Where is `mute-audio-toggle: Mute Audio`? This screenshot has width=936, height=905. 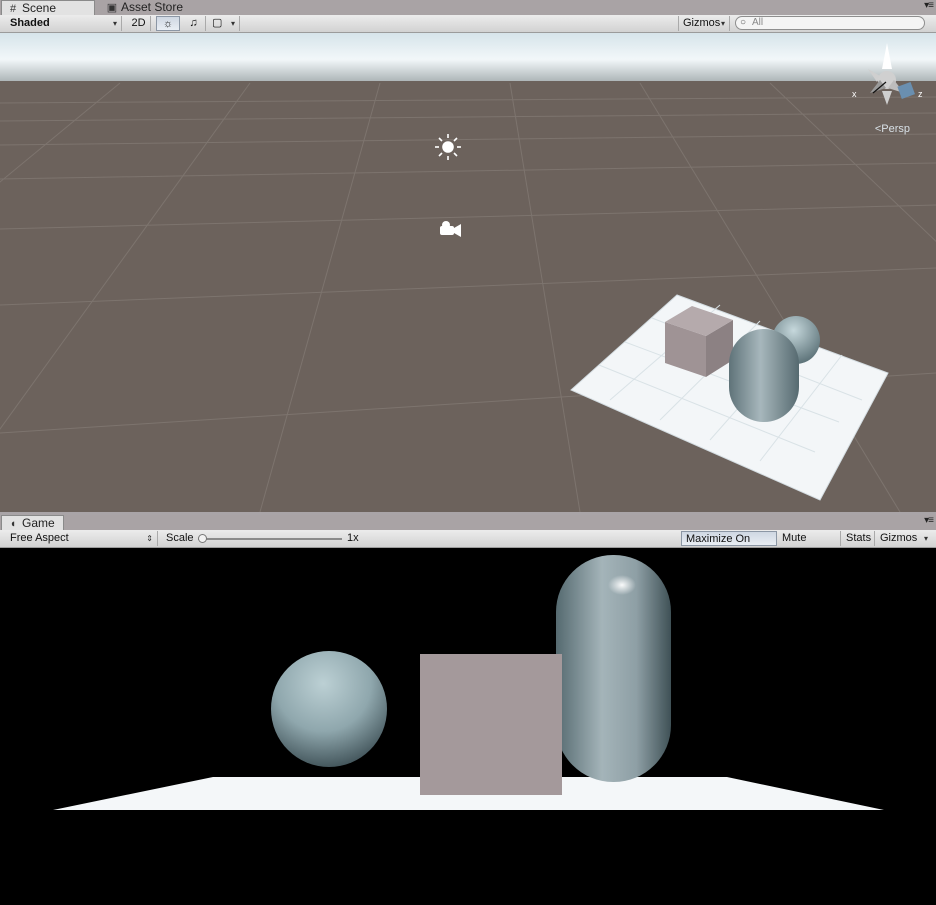 mute-audio-toggle: Mute Audio is located at coordinates (809, 545).